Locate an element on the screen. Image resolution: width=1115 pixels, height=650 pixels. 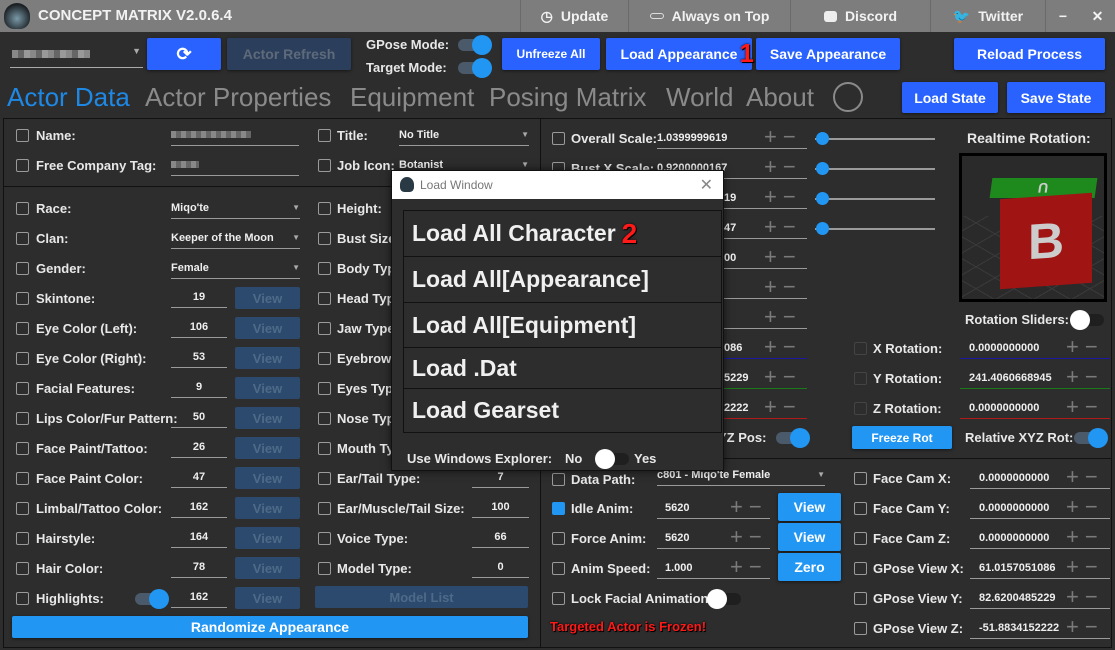
load-all-equipment-button: Load All[Equipment] is located at coordinates (562, 325).